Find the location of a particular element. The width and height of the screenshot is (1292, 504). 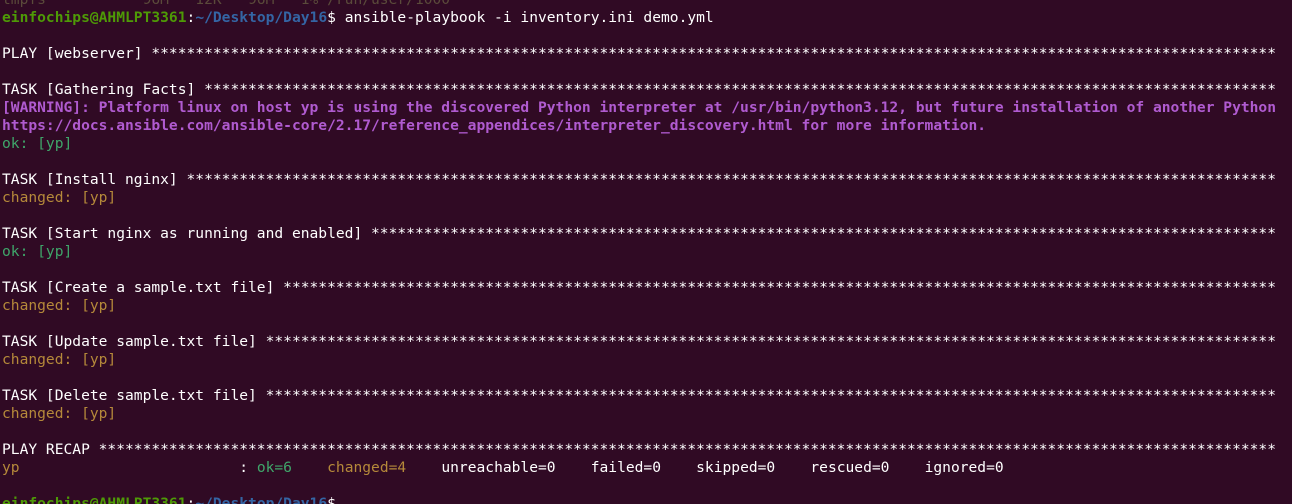

final-prompt-line: einfochips@AHMLPT3361:~/Desktop/Day16$ is located at coordinates (646, 499).